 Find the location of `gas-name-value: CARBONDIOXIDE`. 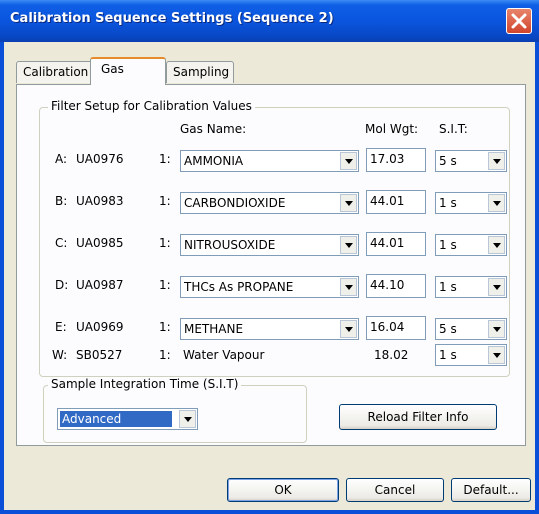

gas-name-value: CARBONDIOXIDE is located at coordinates (235, 203).